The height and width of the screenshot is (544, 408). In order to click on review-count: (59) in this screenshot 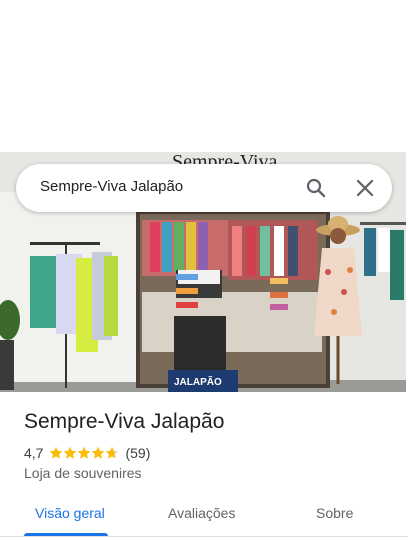, I will do `click(137, 453)`.